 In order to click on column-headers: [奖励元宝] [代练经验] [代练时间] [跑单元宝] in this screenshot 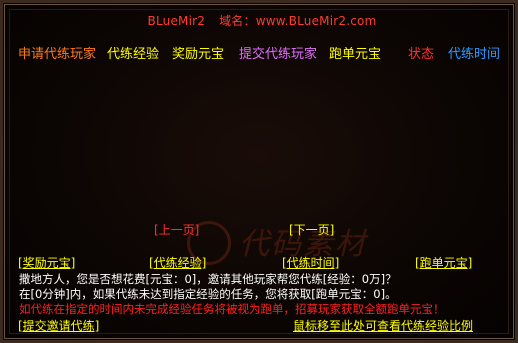, I will do `click(260, 262)`.